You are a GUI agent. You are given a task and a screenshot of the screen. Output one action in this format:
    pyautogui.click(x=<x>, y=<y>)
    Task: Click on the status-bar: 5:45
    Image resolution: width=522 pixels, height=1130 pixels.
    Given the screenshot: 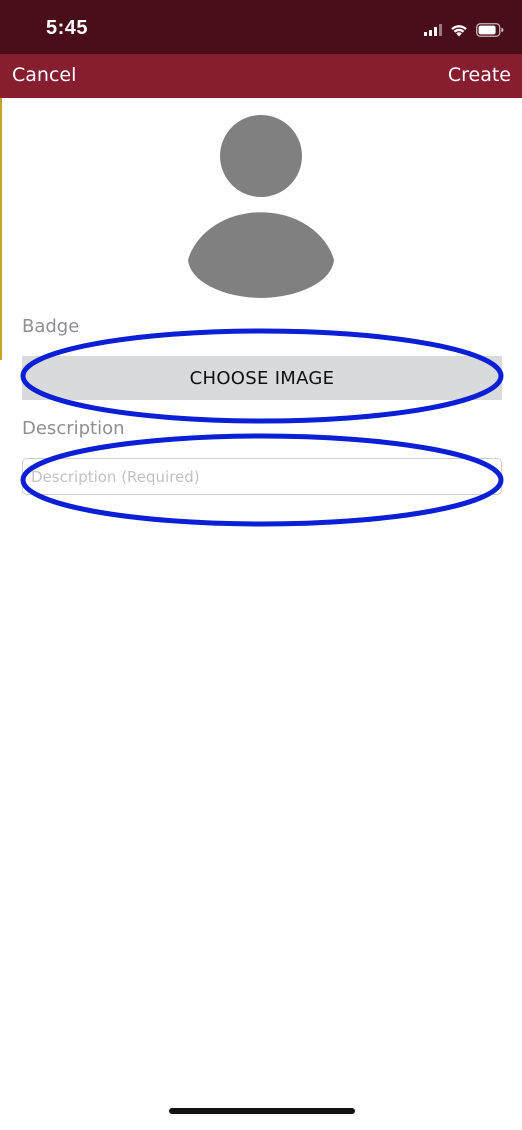 What is the action you would take?
    pyautogui.click(x=261, y=27)
    